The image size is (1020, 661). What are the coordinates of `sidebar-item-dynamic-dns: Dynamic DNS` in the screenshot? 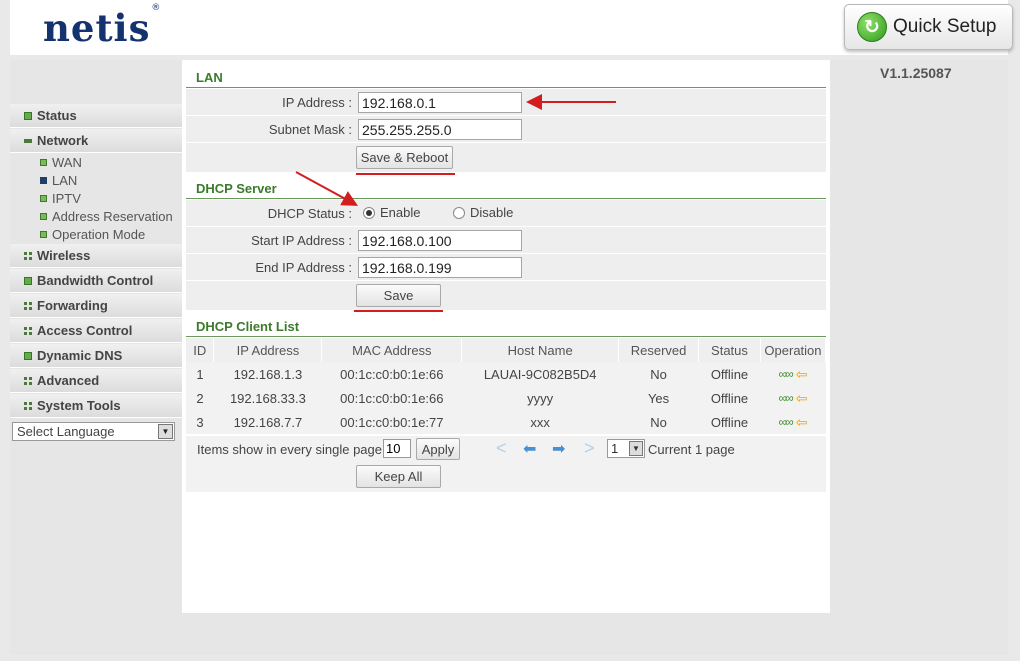 It's located at (96, 356).